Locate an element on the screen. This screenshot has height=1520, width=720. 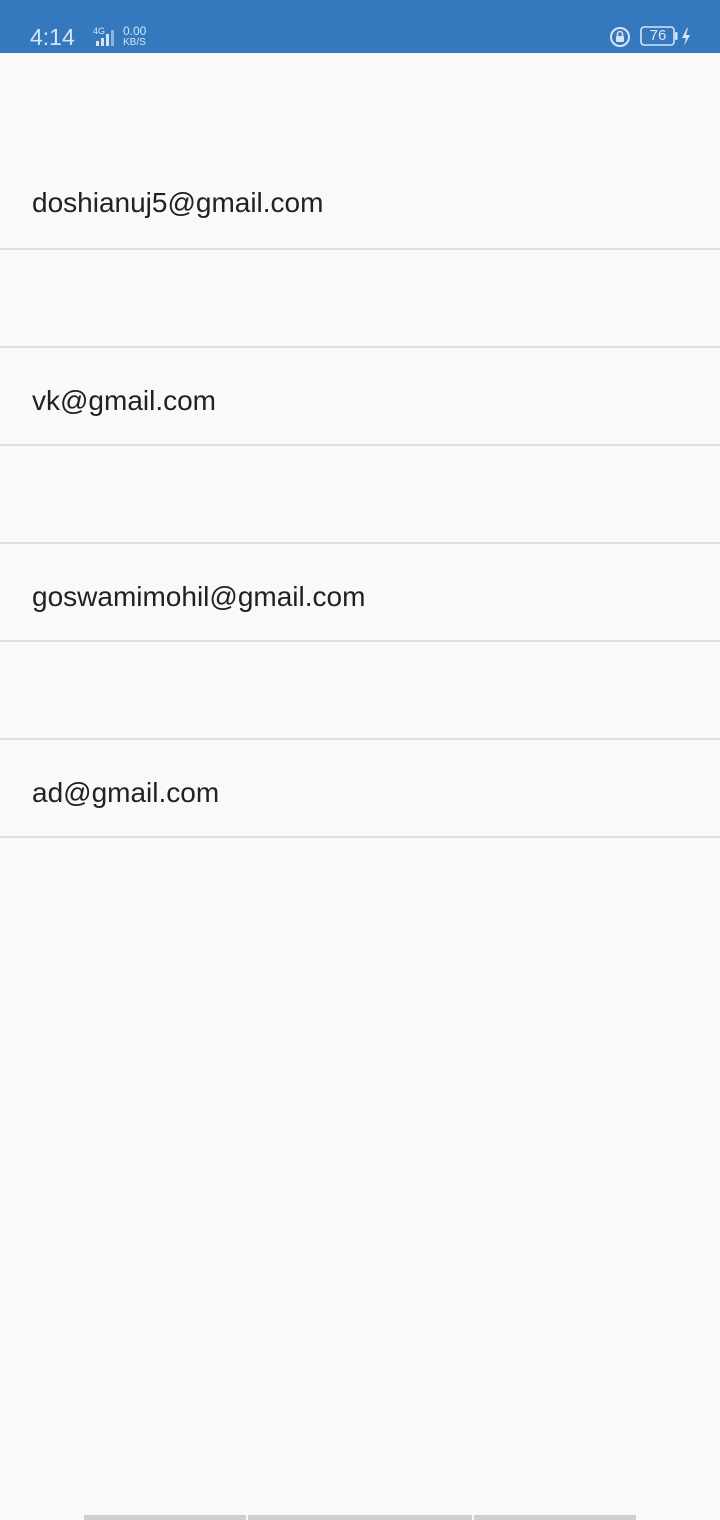
list-item-email: goswamimohil@gmail.com is located at coordinates (199, 596).